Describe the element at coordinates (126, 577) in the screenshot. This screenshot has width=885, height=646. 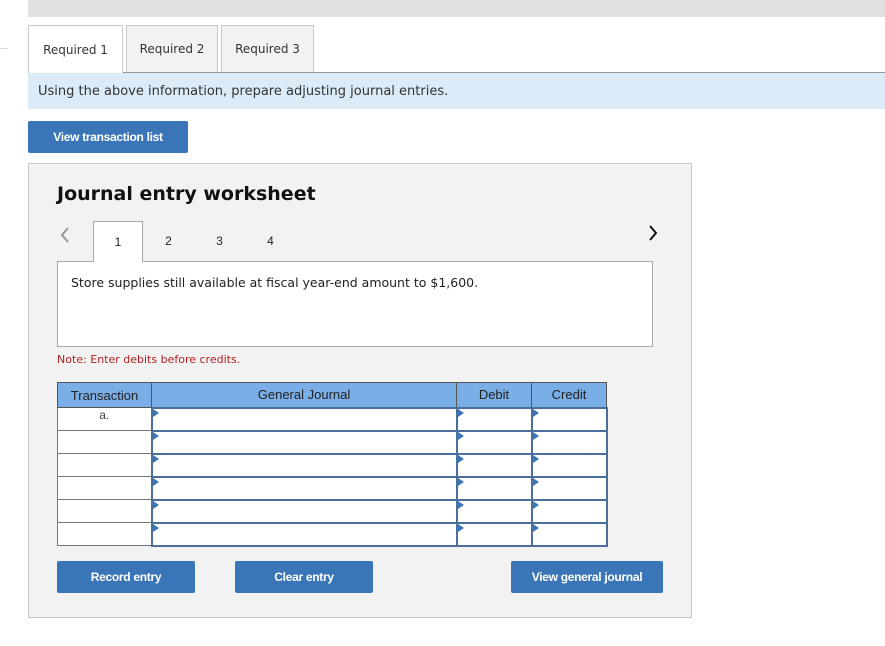
I see `record-entry-button: Record entry` at that location.